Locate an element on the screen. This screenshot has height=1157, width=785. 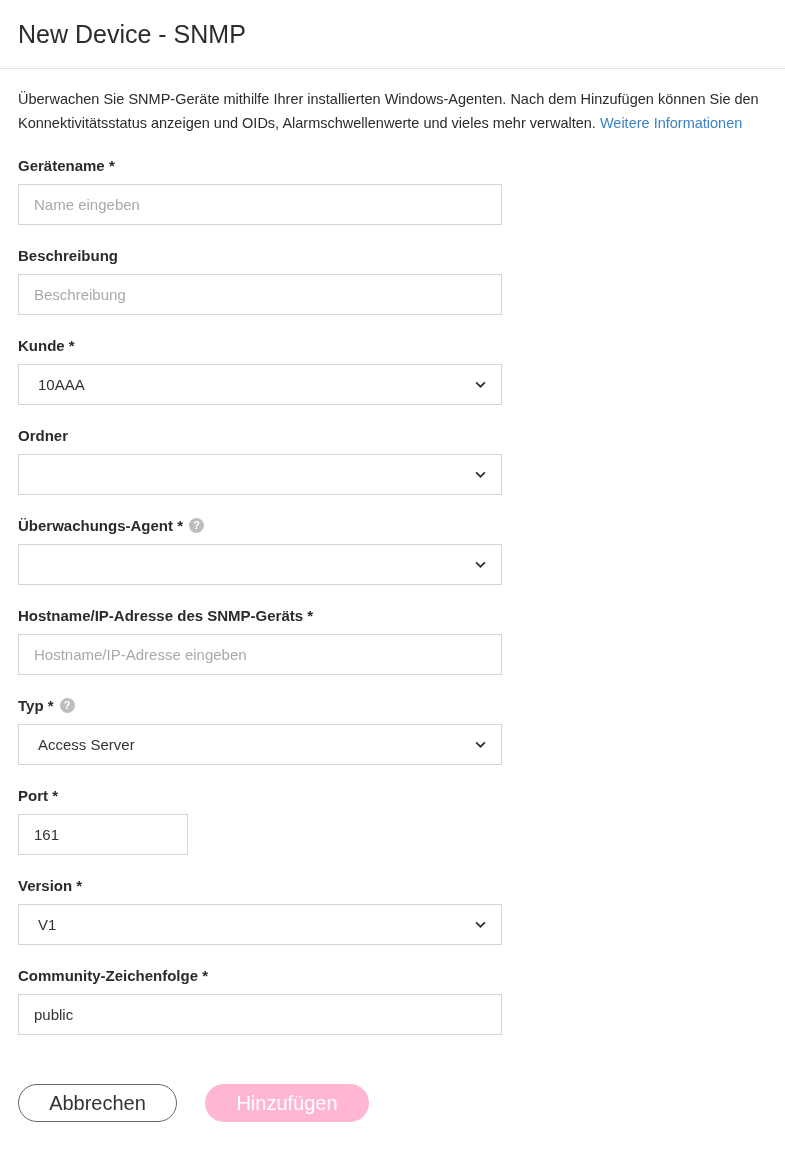
input-field: 161 is located at coordinates (103, 834).